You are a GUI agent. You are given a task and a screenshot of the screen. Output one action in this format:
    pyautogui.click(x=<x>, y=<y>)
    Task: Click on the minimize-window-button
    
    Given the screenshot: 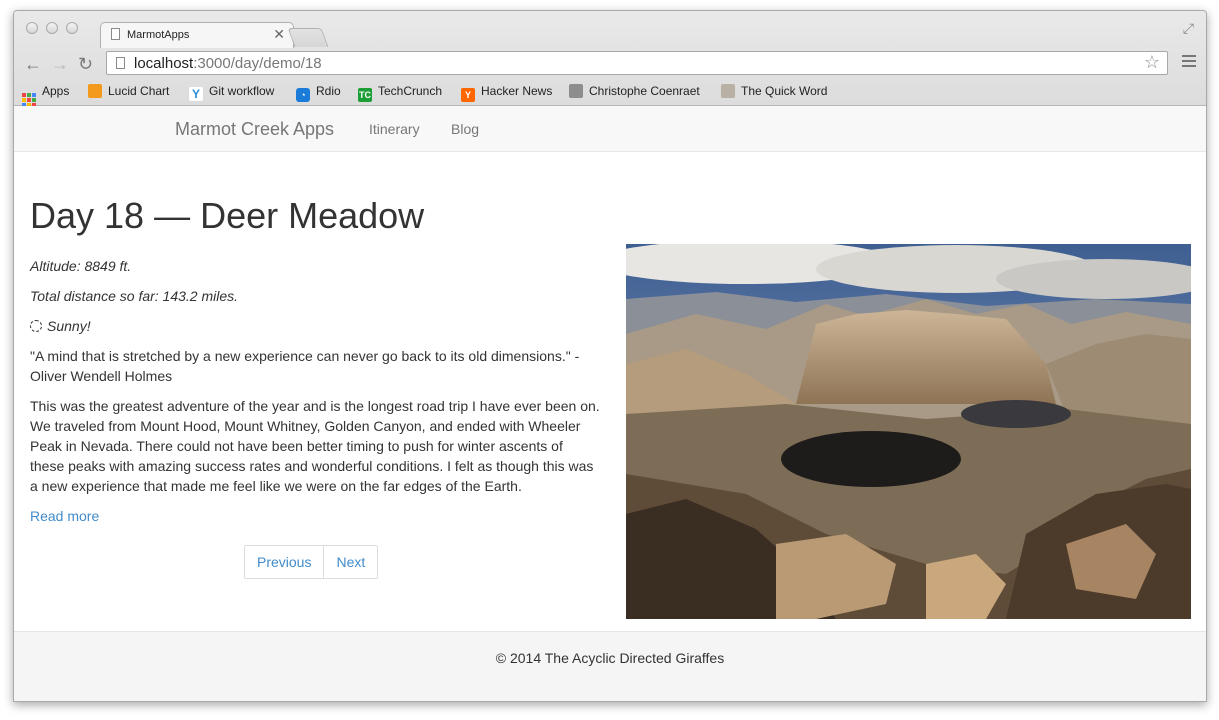 What is the action you would take?
    pyautogui.click(x=52, y=28)
    